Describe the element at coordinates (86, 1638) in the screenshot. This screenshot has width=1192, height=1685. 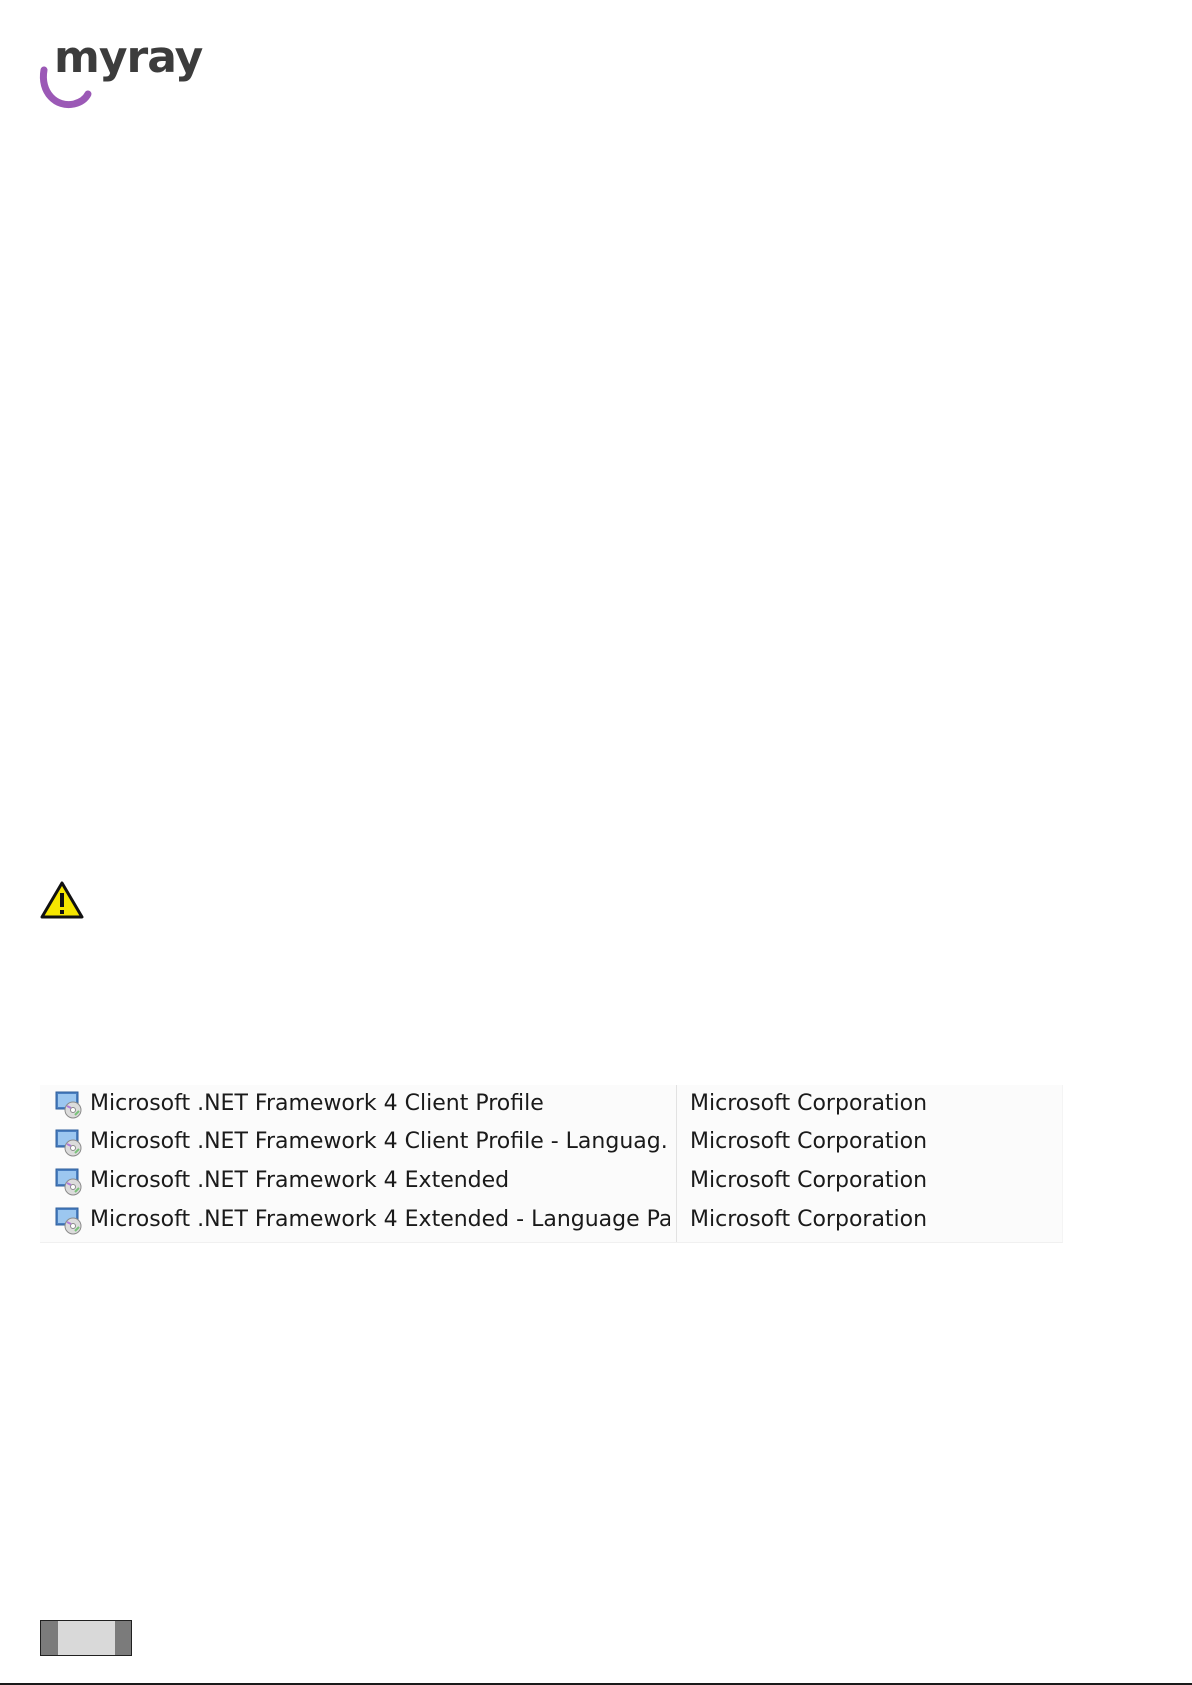
I see `page-number-tab` at that location.